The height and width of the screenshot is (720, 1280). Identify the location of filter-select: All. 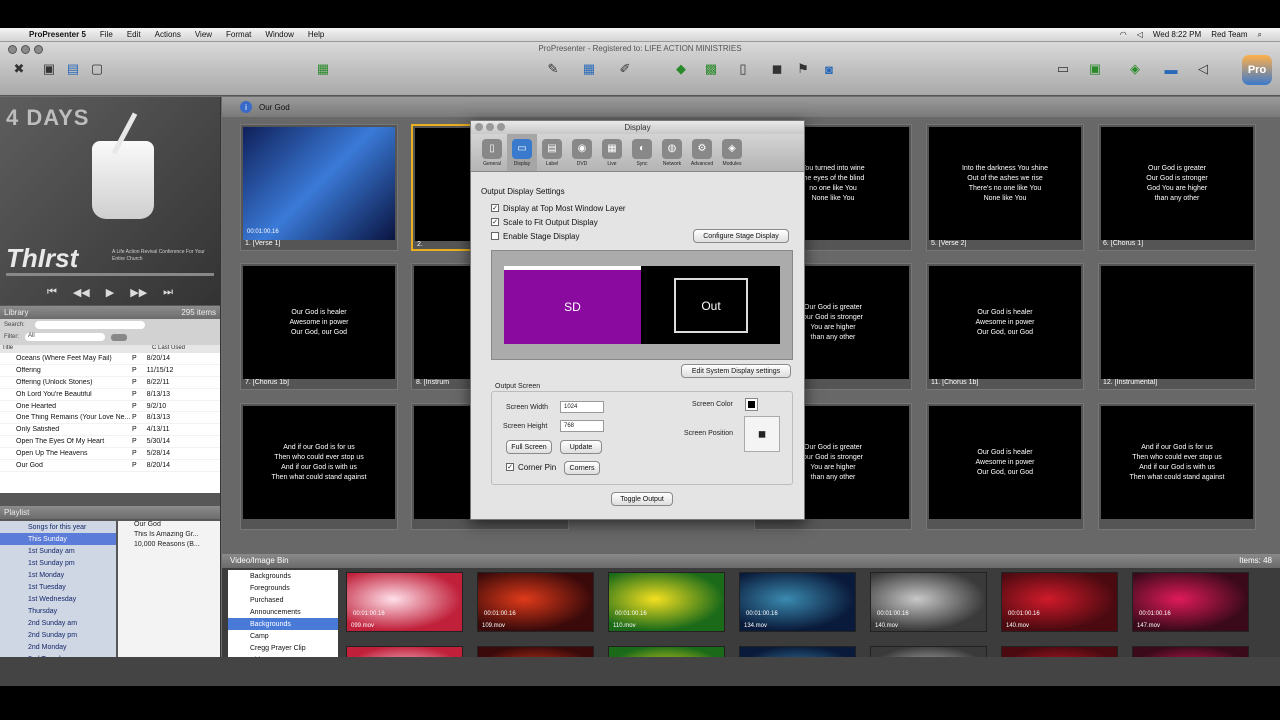
(65, 337).